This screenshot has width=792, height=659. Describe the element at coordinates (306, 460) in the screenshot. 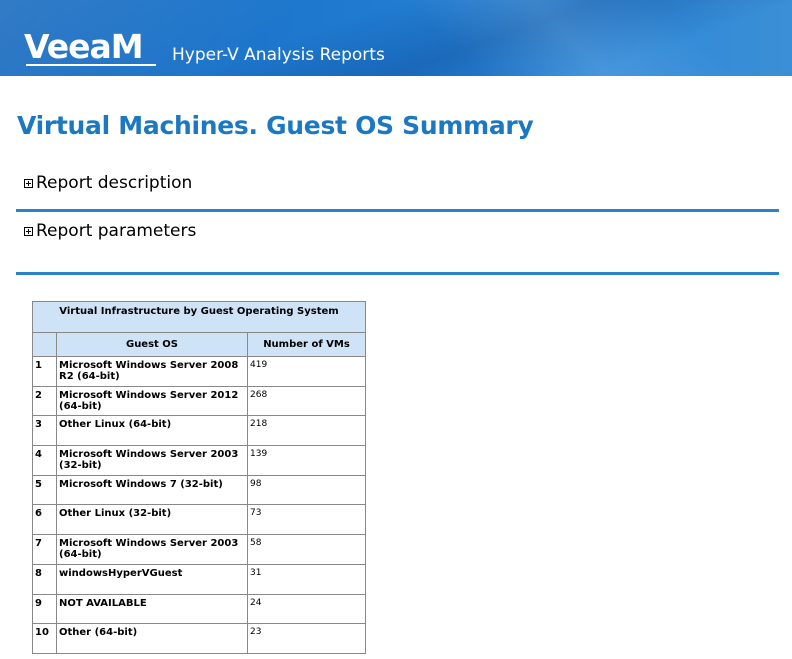

I see `row-vm-count: 139` at that location.